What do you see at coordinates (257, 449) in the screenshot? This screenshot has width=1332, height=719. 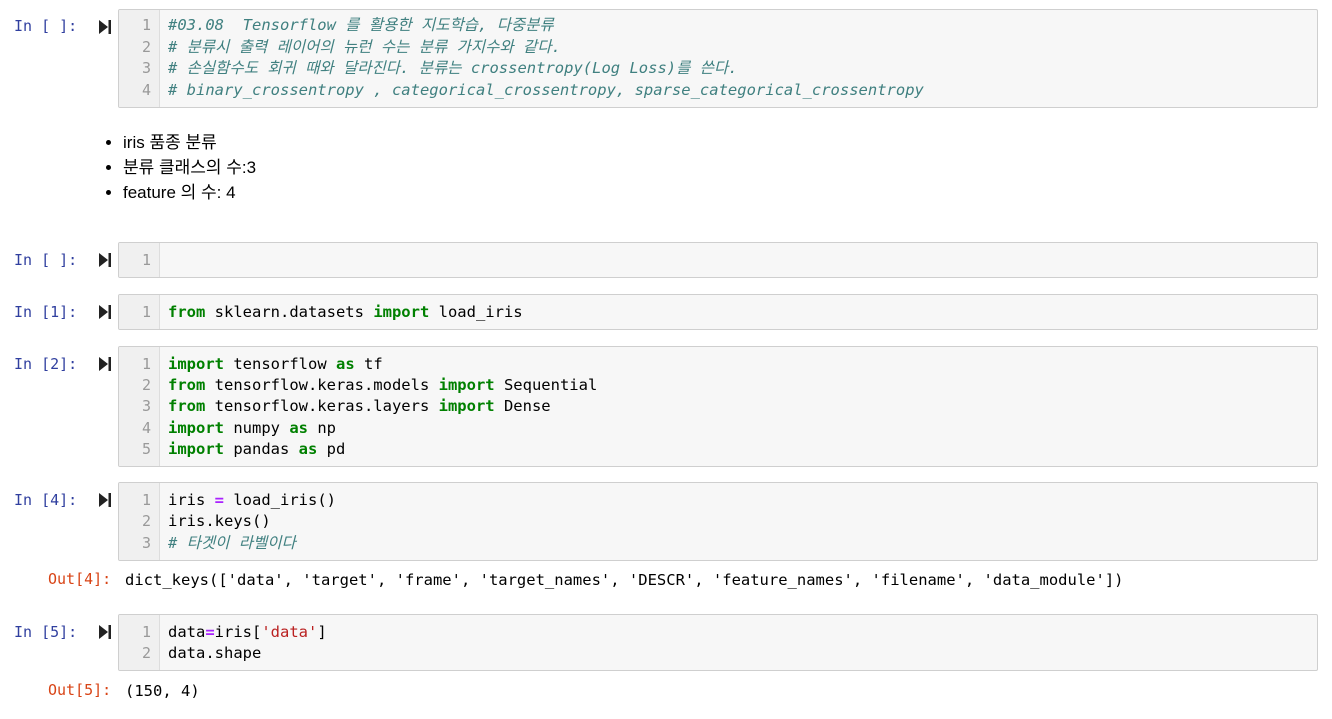 I see `code-line: import pandas as pd` at bounding box center [257, 449].